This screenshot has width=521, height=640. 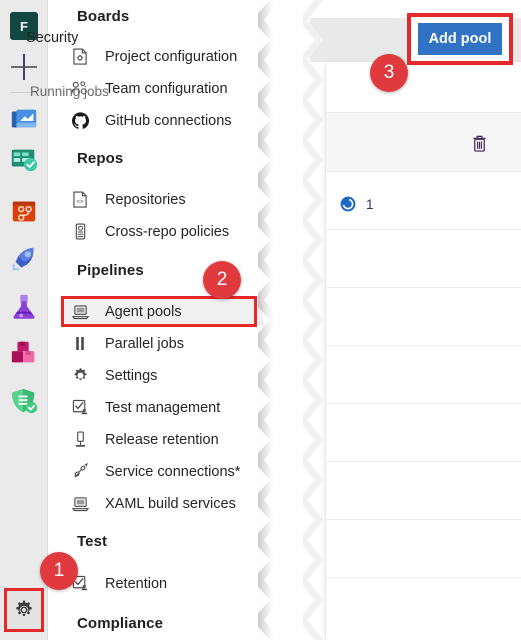 I want to click on nav-item-project-configuration: Project configuration, so click(x=163, y=56).